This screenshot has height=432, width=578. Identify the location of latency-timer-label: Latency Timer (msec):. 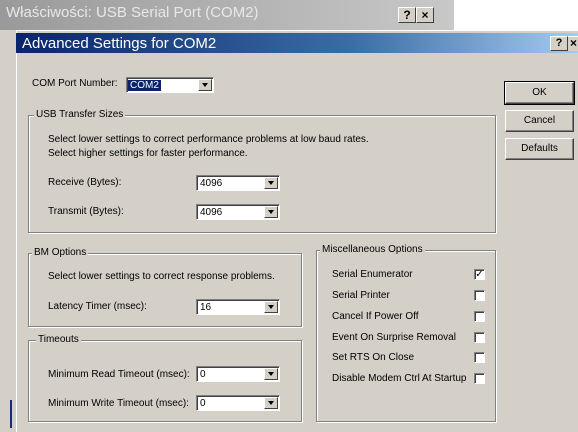
(97, 306).